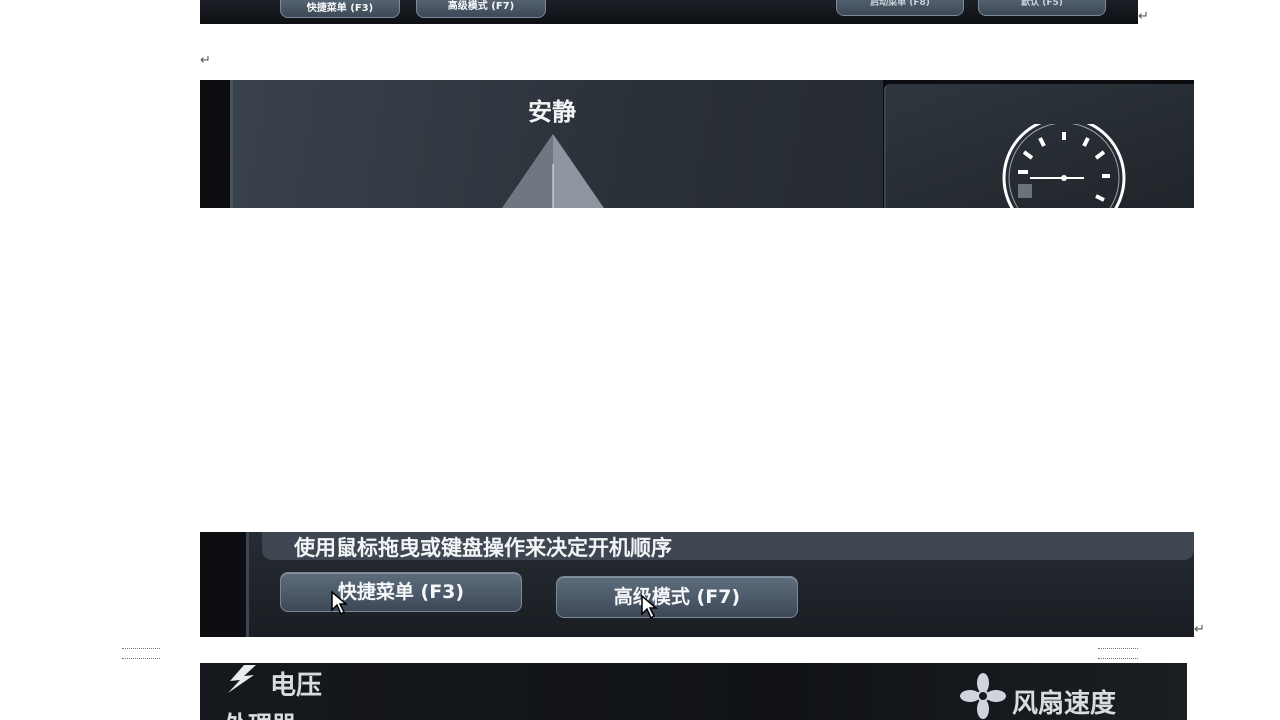 Image resolution: width=1280 pixels, height=720 pixels. Describe the element at coordinates (483, 548) in the screenshot. I see `boot-order-instruction: 使用鼠标拖曳或键盘操作来决定开机顺序` at that location.